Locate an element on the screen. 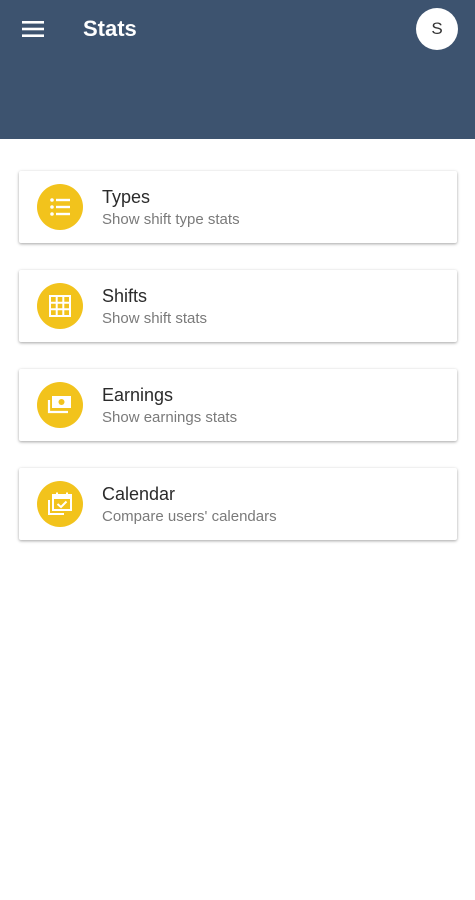  card-subtitle: Show earnings stats is located at coordinates (170, 417).